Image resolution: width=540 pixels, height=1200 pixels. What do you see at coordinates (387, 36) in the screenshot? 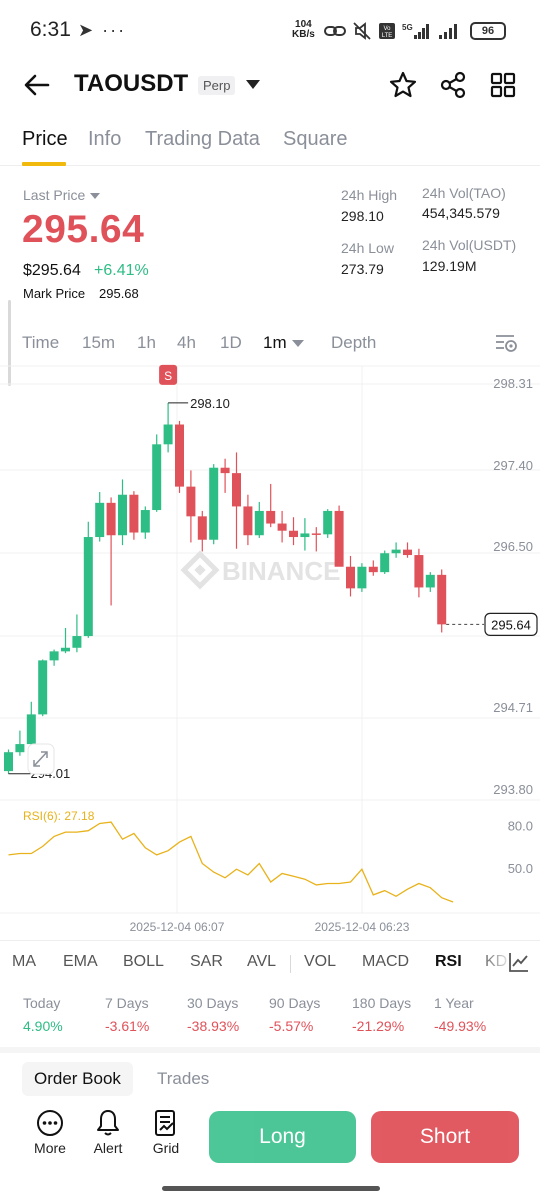
I see `svg-text: LTE` at bounding box center [387, 36].